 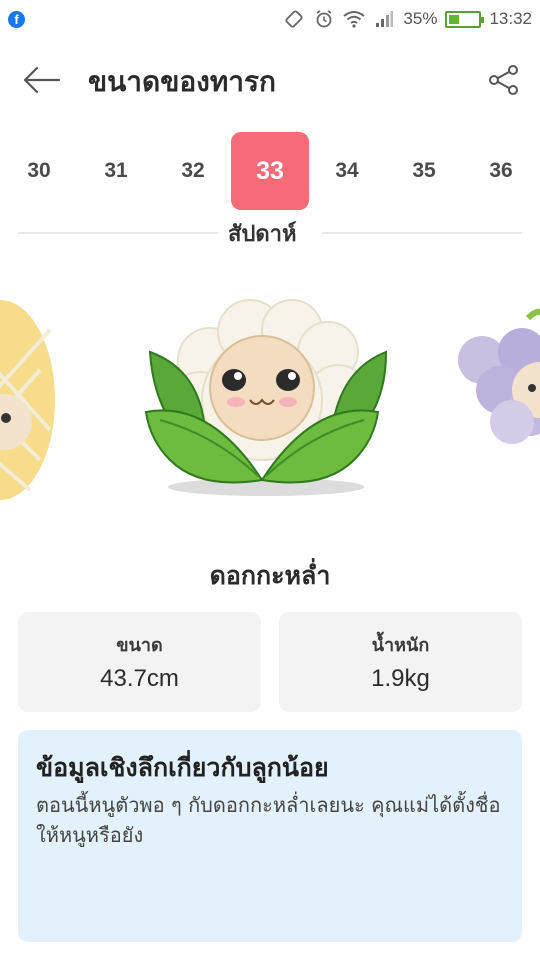 What do you see at coordinates (400, 678) in the screenshot?
I see `weight-value: 1.9kg` at bounding box center [400, 678].